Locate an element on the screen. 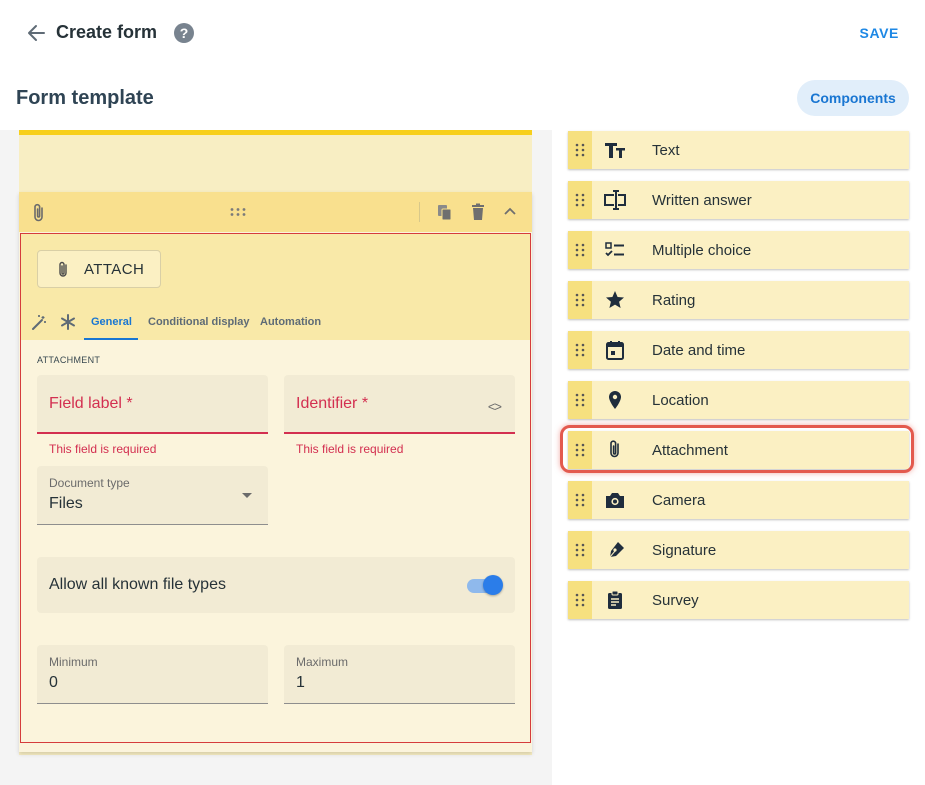  component-written-answer: Written answer is located at coordinates (738, 200).